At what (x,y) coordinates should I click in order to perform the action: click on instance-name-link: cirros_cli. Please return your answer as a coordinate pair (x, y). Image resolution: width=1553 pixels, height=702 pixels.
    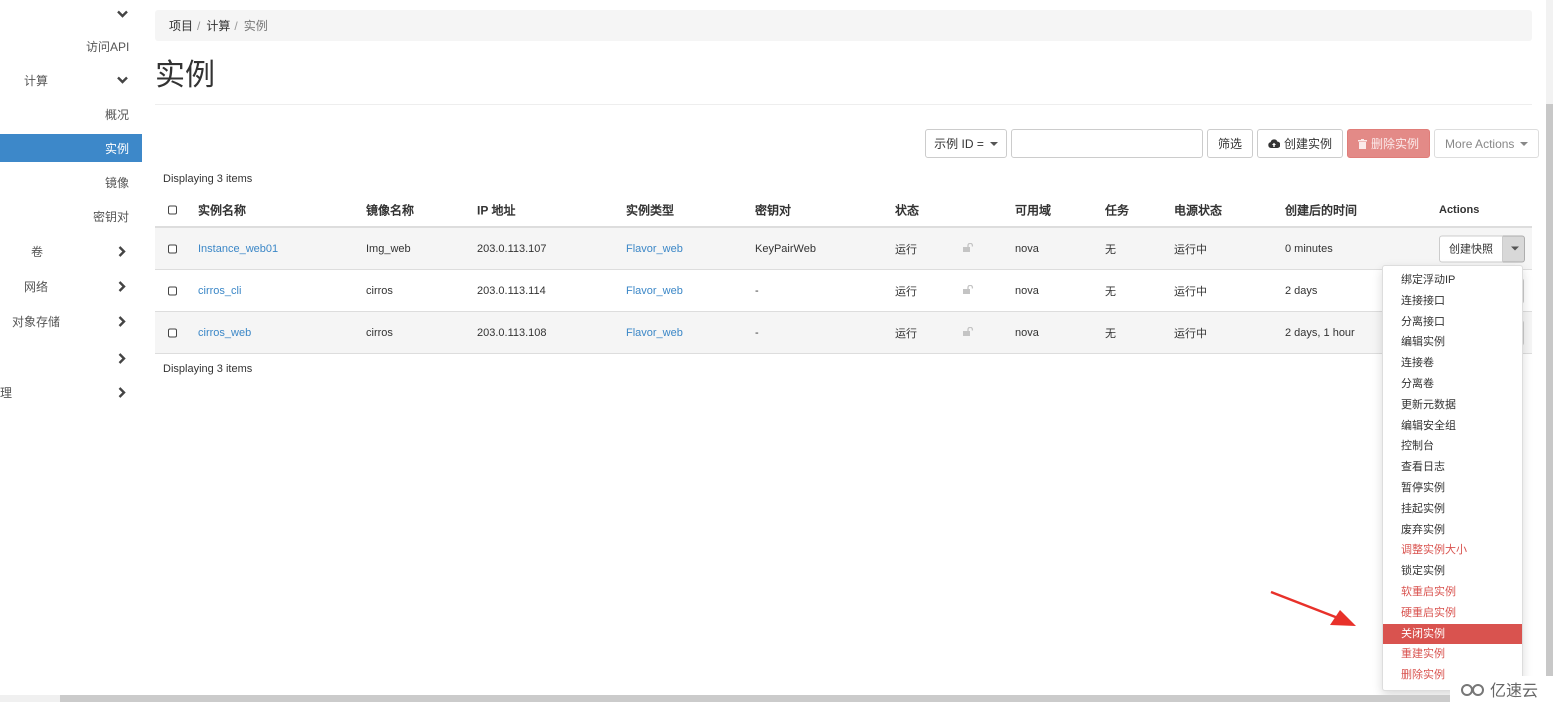
    Looking at the image, I should click on (219, 291).